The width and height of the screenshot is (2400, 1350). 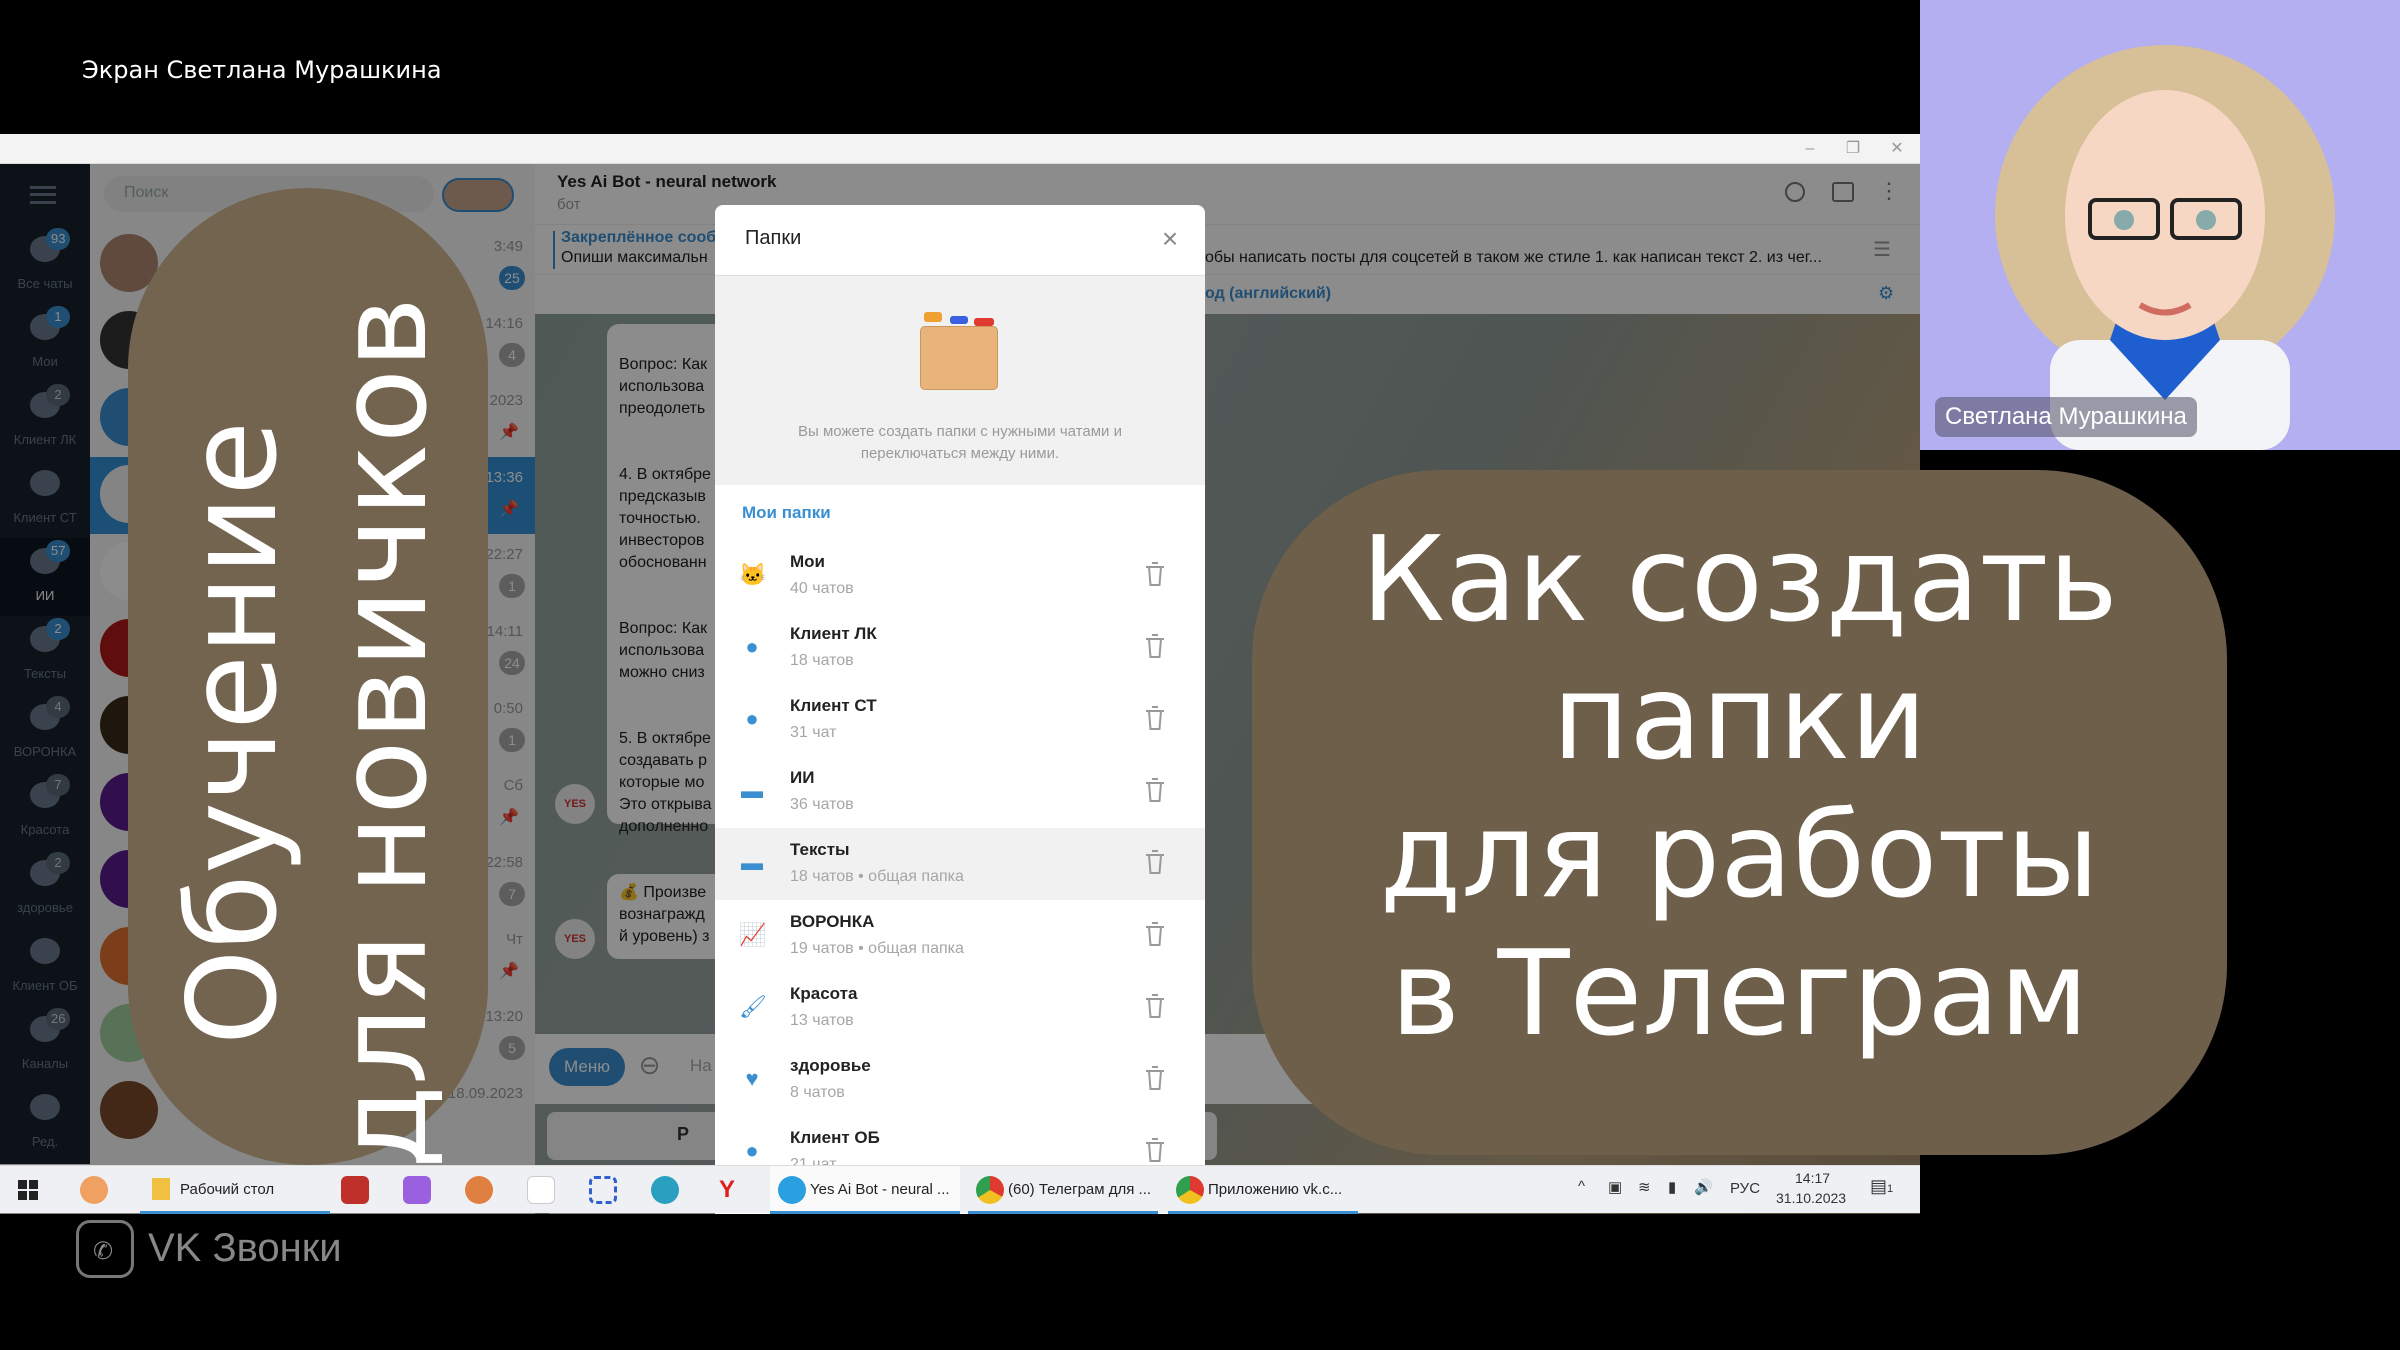 I want to click on folder-chat-count: 18 чатов, so click(x=822, y=660).